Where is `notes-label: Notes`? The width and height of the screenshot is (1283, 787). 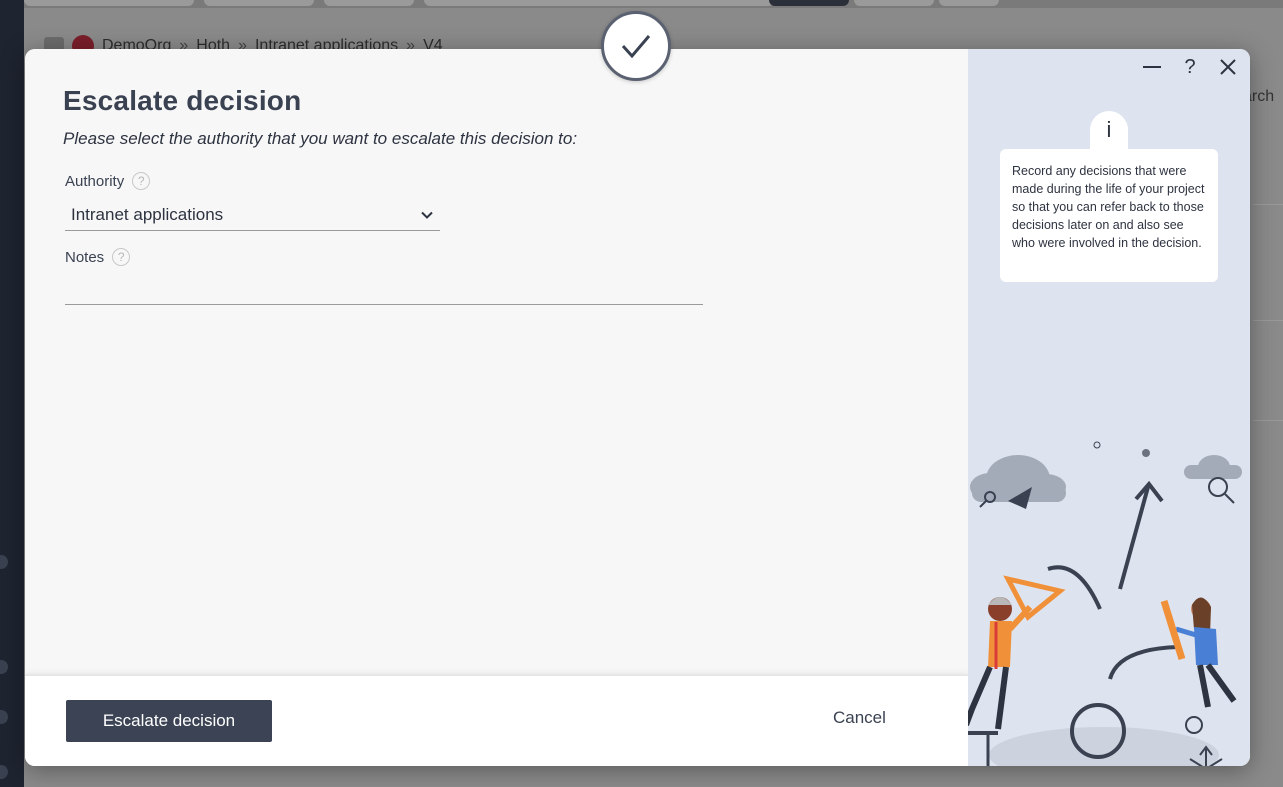 notes-label: Notes is located at coordinates (85, 257).